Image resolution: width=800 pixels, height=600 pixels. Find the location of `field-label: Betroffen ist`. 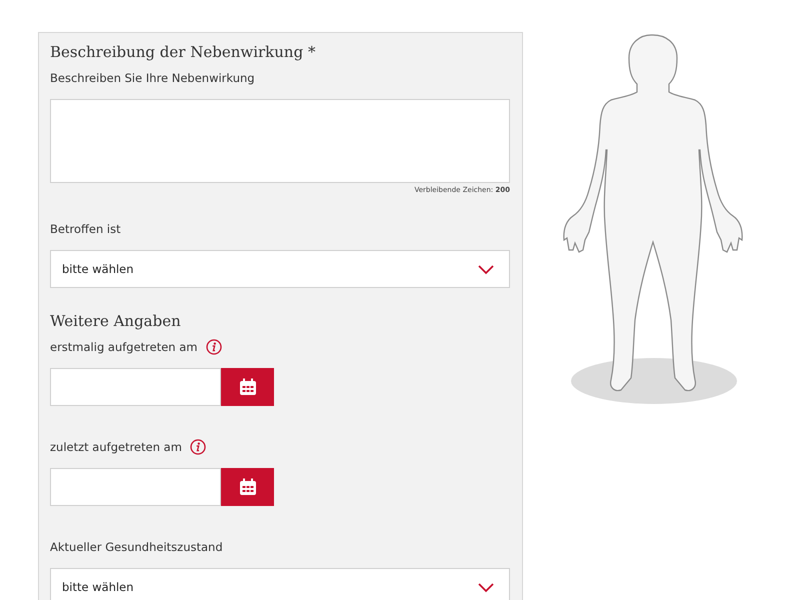

field-label: Betroffen ist is located at coordinates (85, 229).